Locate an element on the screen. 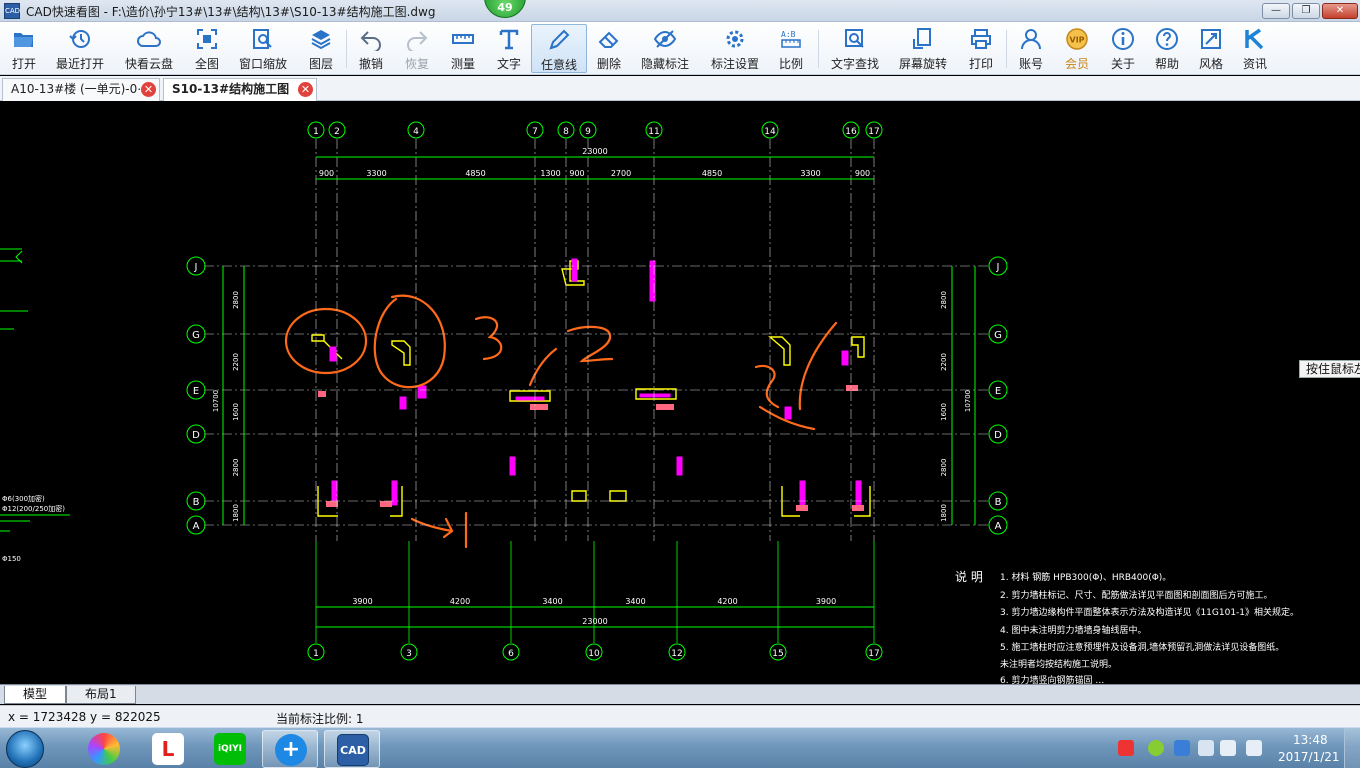 The height and width of the screenshot is (768, 1360). zoom-window-button: 窗口缩放 is located at coordinates (263, 48).